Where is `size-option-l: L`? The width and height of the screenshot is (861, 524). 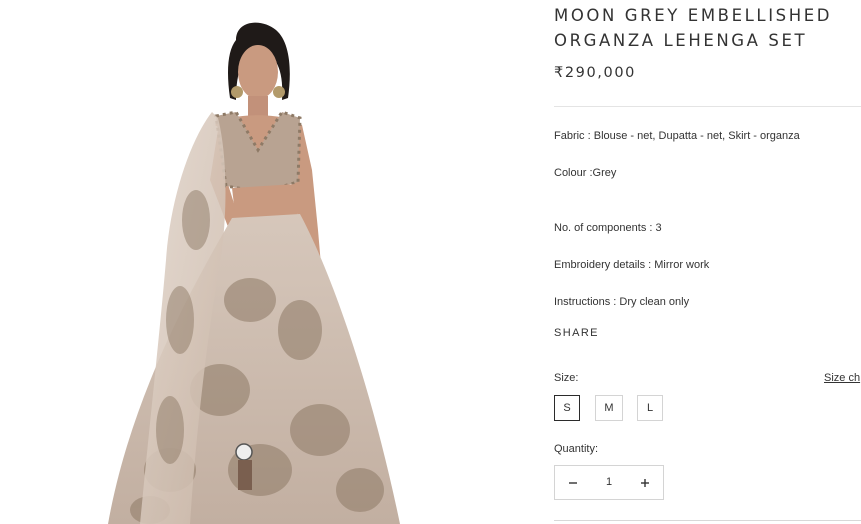 size-option-l: L is located at coordinates (650, 408).